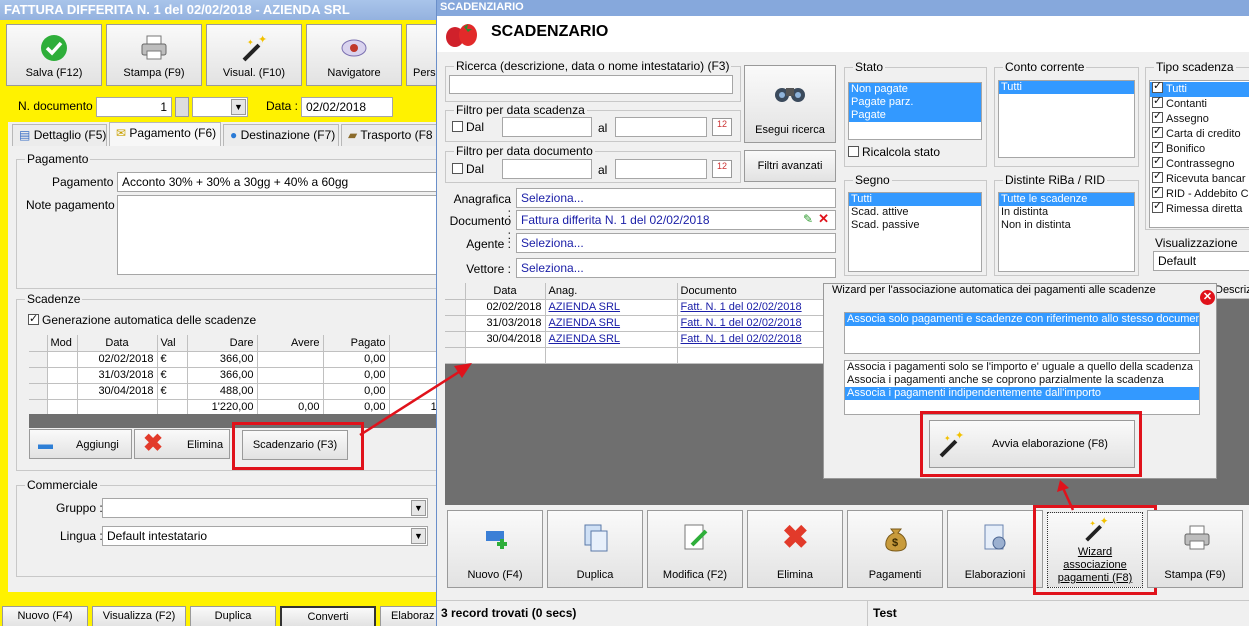  What do you see at coordinates (547, 127) in the screenshot?
I see `scadenza-dal-input` at bounding box center [547, 127].